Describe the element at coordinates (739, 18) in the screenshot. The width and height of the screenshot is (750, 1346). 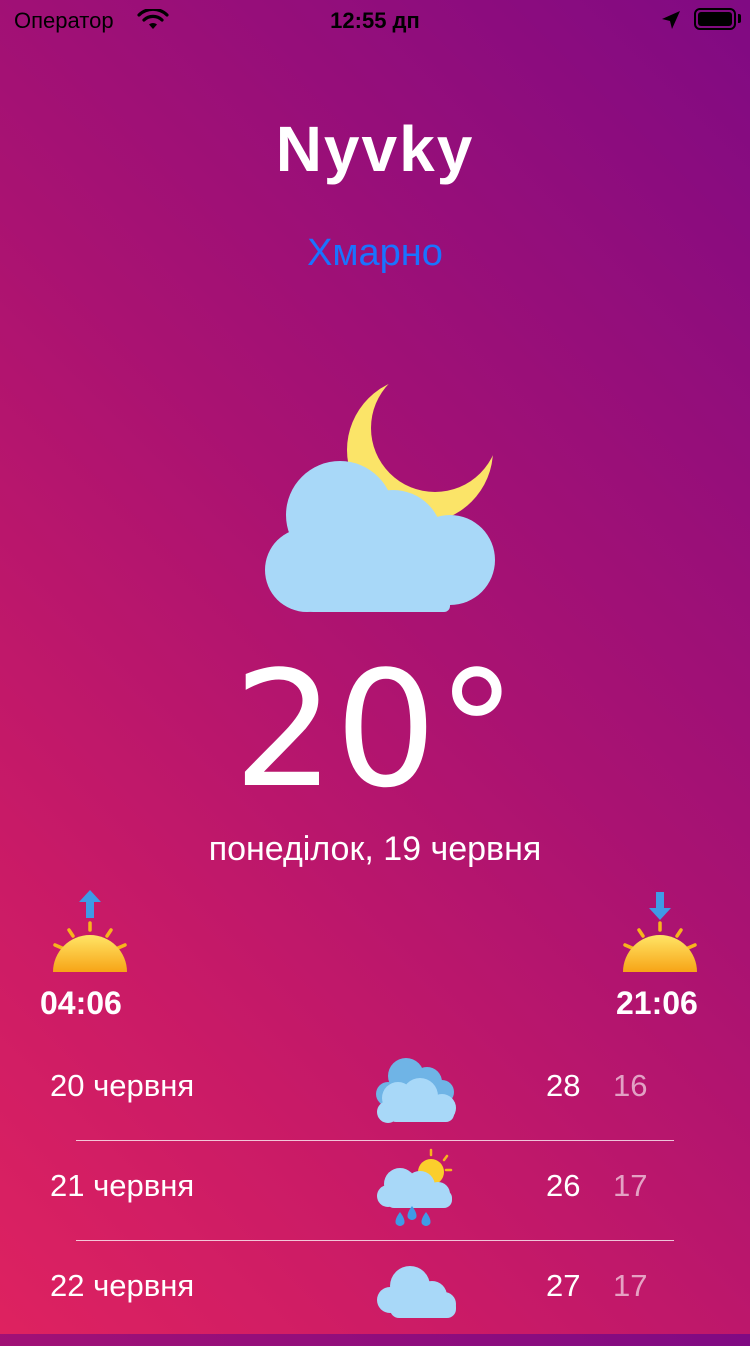
I see `battery-tip` at that location.